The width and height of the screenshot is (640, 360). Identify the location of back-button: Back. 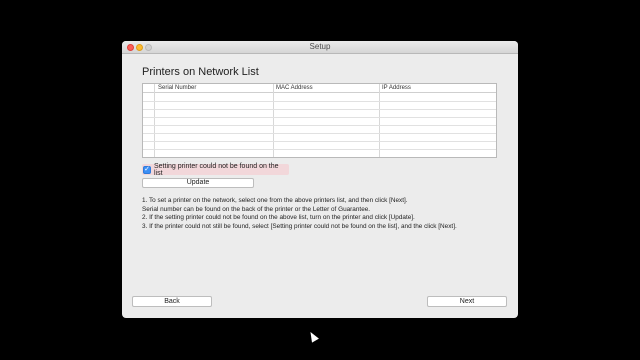
(172, 301).